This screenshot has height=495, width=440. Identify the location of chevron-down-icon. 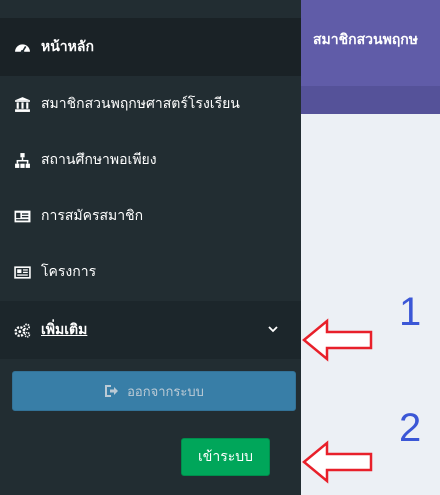
(273, 329).